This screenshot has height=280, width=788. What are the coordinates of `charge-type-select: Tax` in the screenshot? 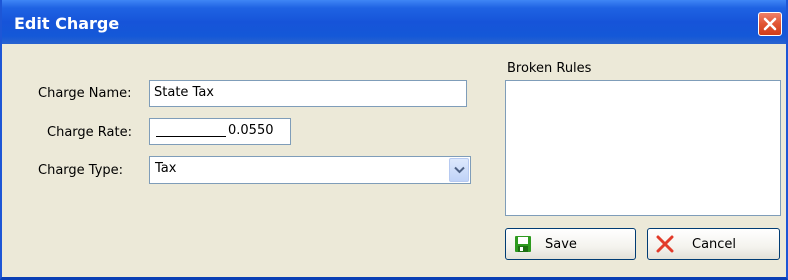 It's located at (310, 170).